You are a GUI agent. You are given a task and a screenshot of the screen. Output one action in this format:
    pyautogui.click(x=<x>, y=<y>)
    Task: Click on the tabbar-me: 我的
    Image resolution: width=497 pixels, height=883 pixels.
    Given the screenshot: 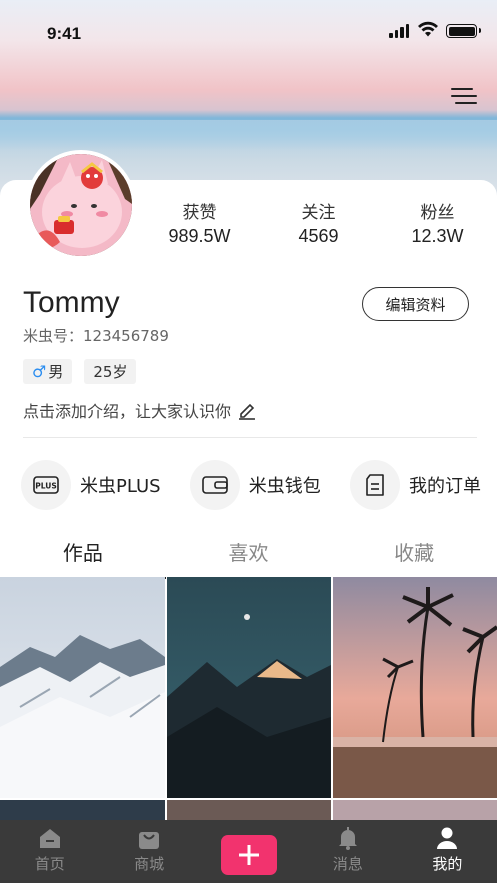 What is the action you would take?
    pyautogui.click(x=447, y=851)
    